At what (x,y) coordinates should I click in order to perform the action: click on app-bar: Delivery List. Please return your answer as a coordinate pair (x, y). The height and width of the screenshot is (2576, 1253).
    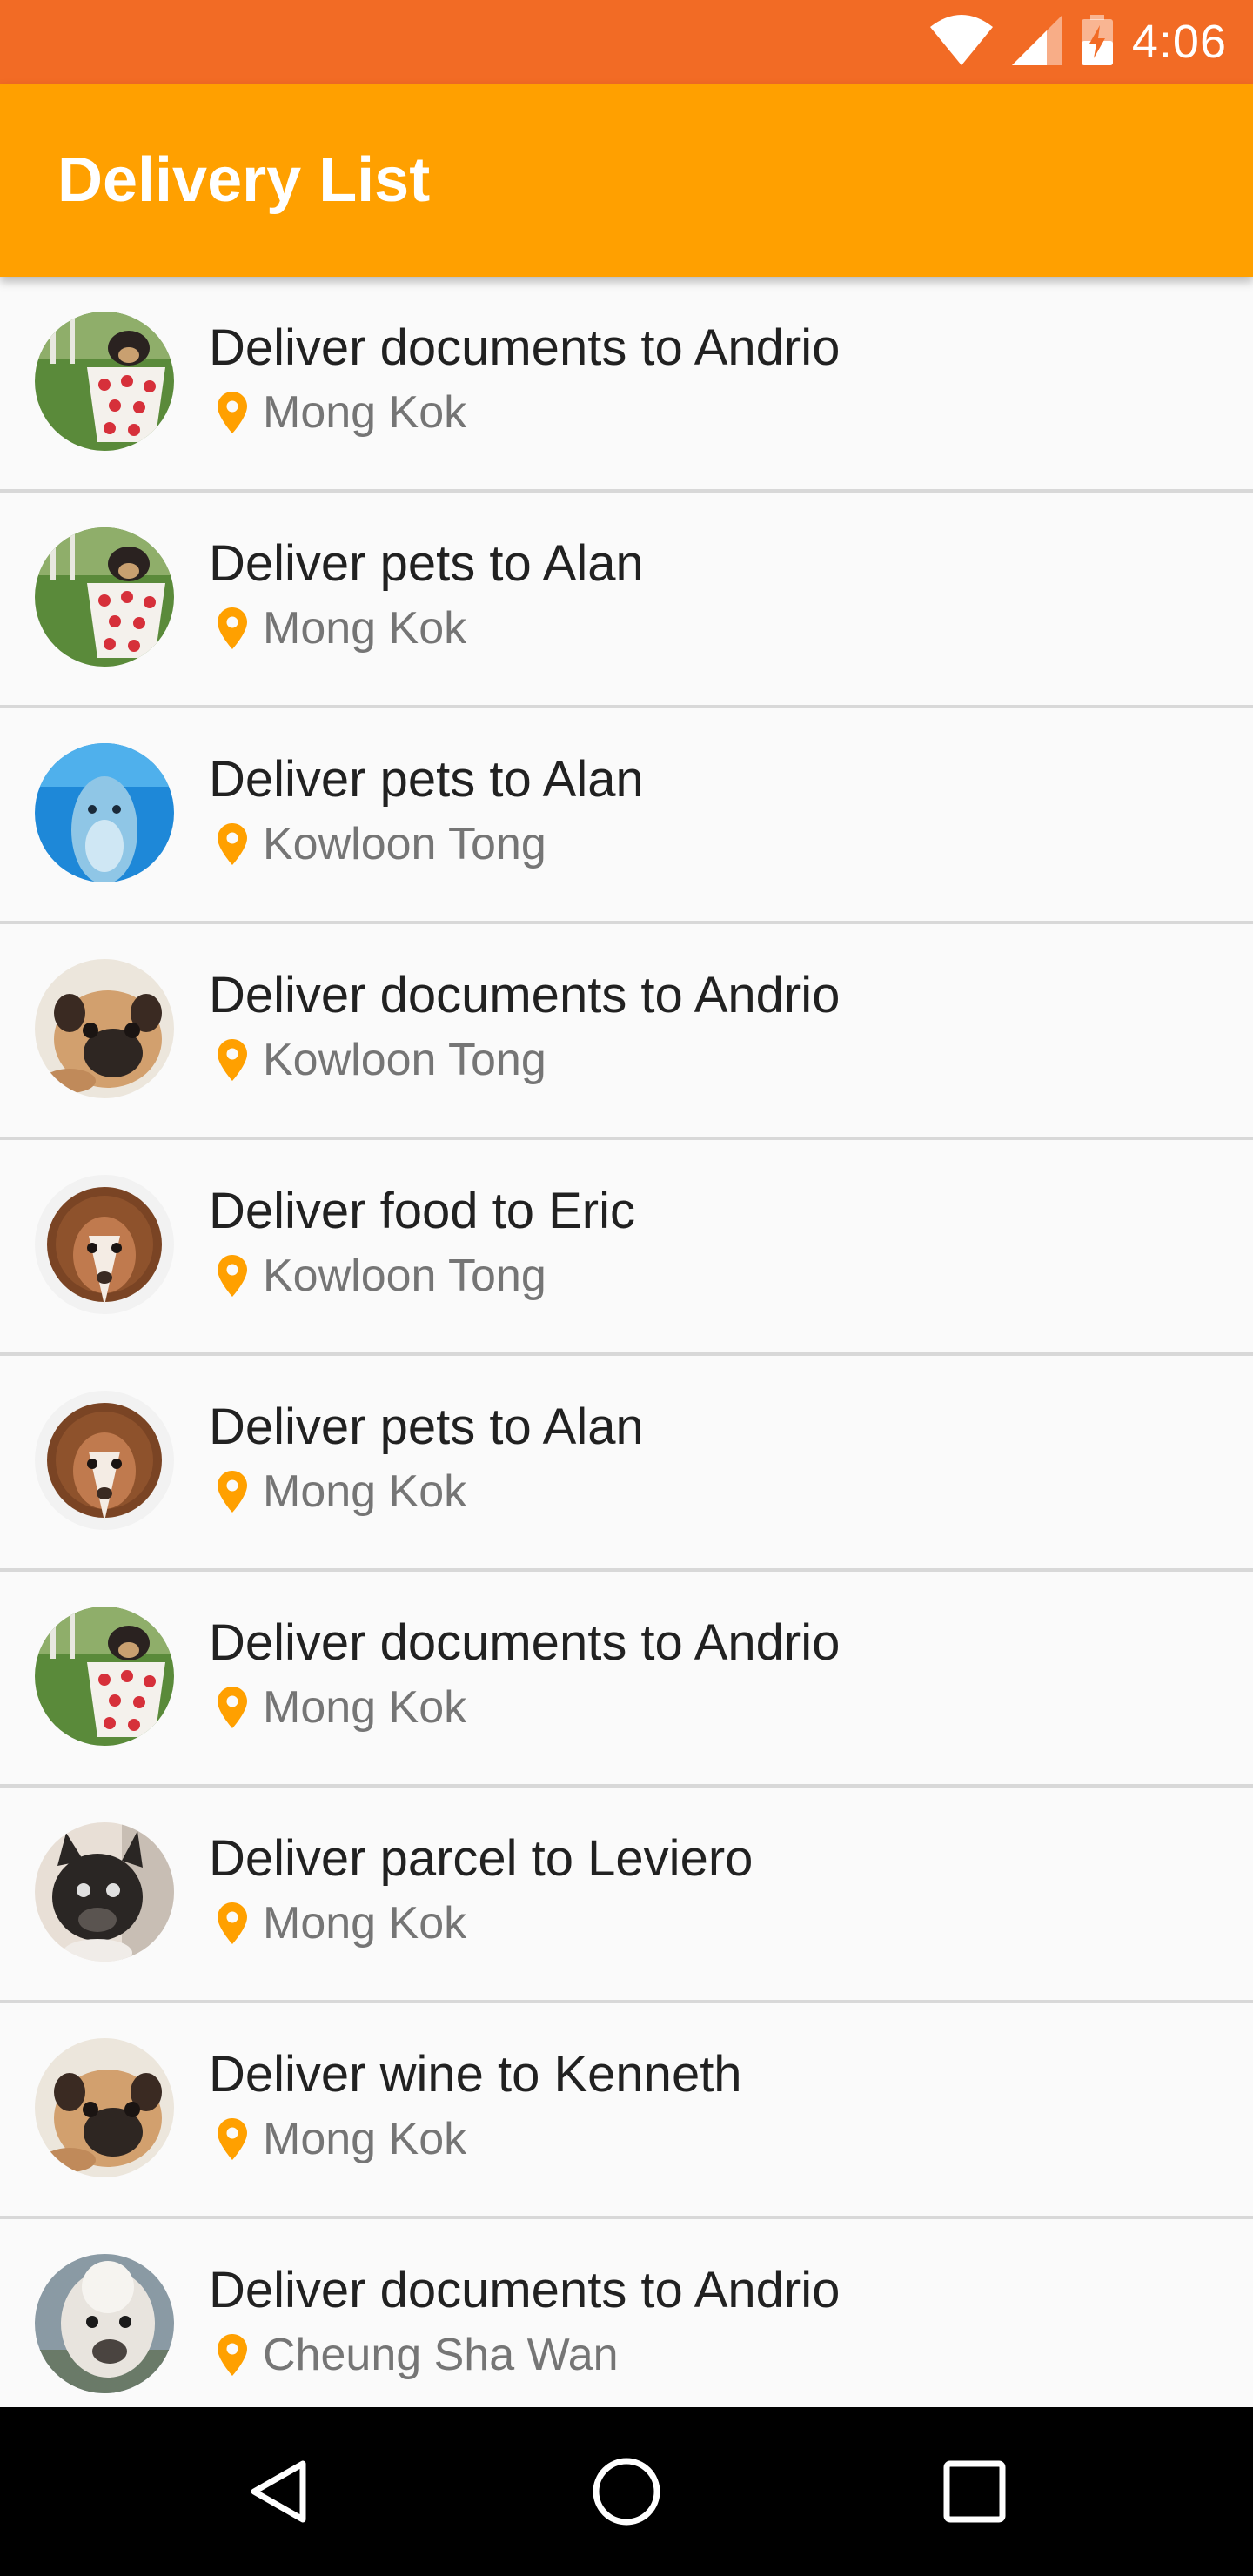
    Looking at the image, I should click on (626, 180).